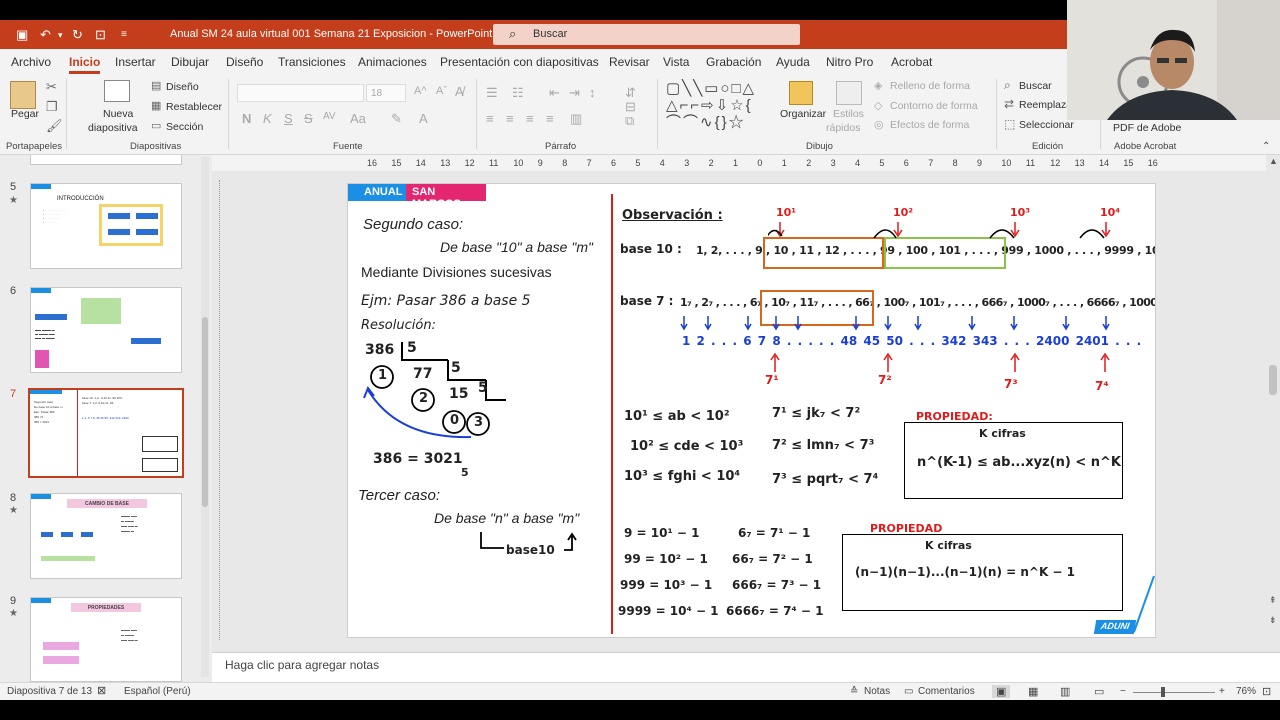 This screenshot has height=720, width=1280. Describe the element at coordinates (459, 91) in the screenshot. I see `clear-format-icon: A̸` at that location.